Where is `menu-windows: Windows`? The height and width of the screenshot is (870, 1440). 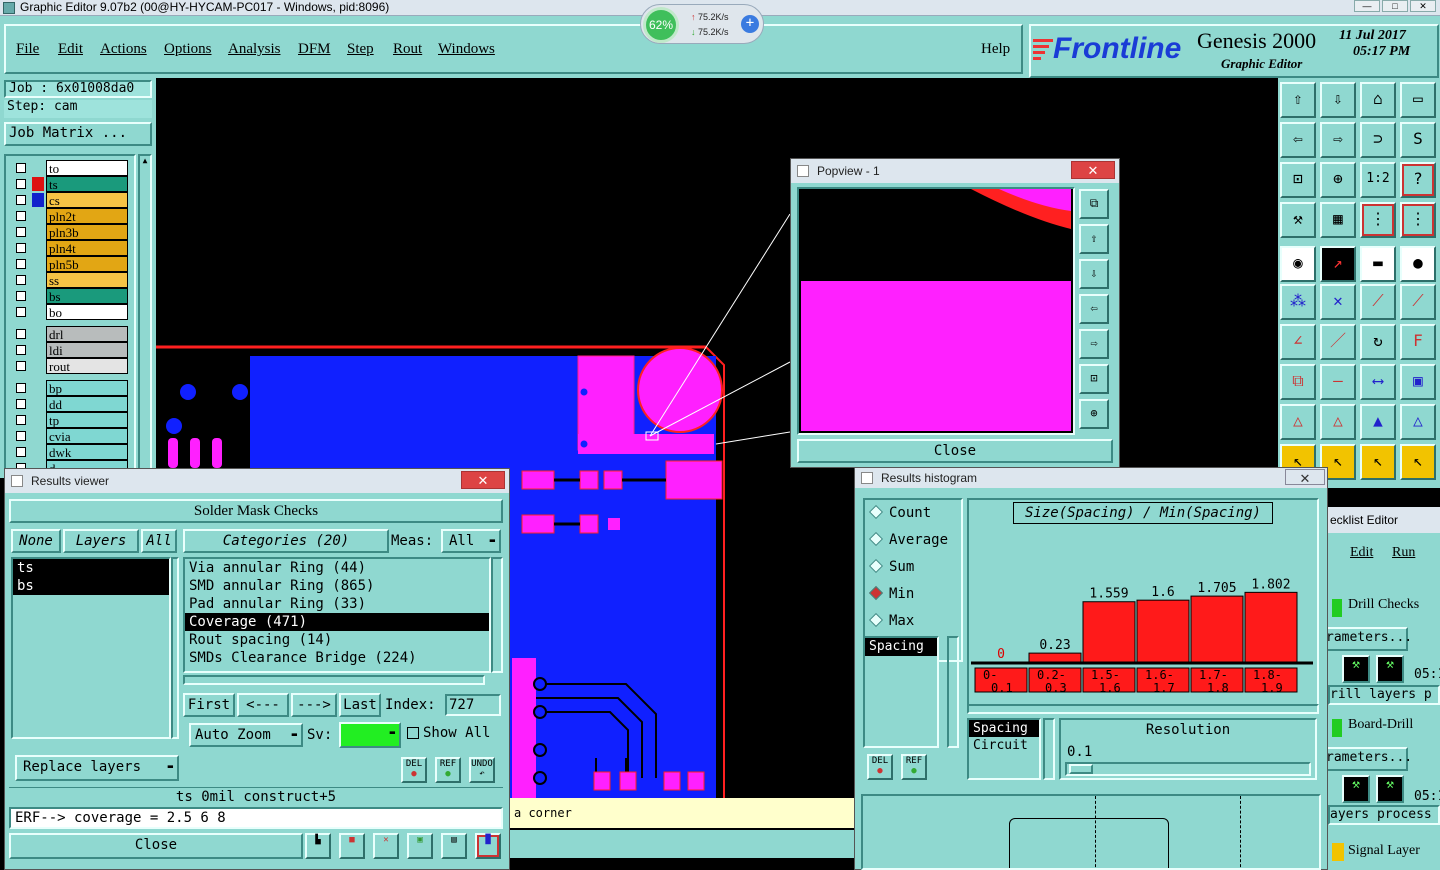 menu-windows: Windows is located at coordinates (466, 49).